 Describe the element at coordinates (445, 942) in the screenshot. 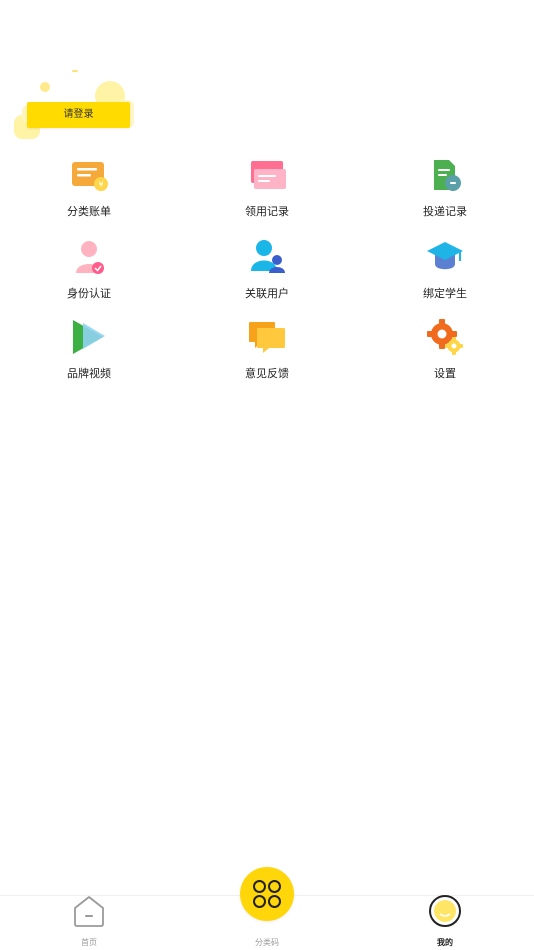

I see `tab-mine-label: 我的` at that location.